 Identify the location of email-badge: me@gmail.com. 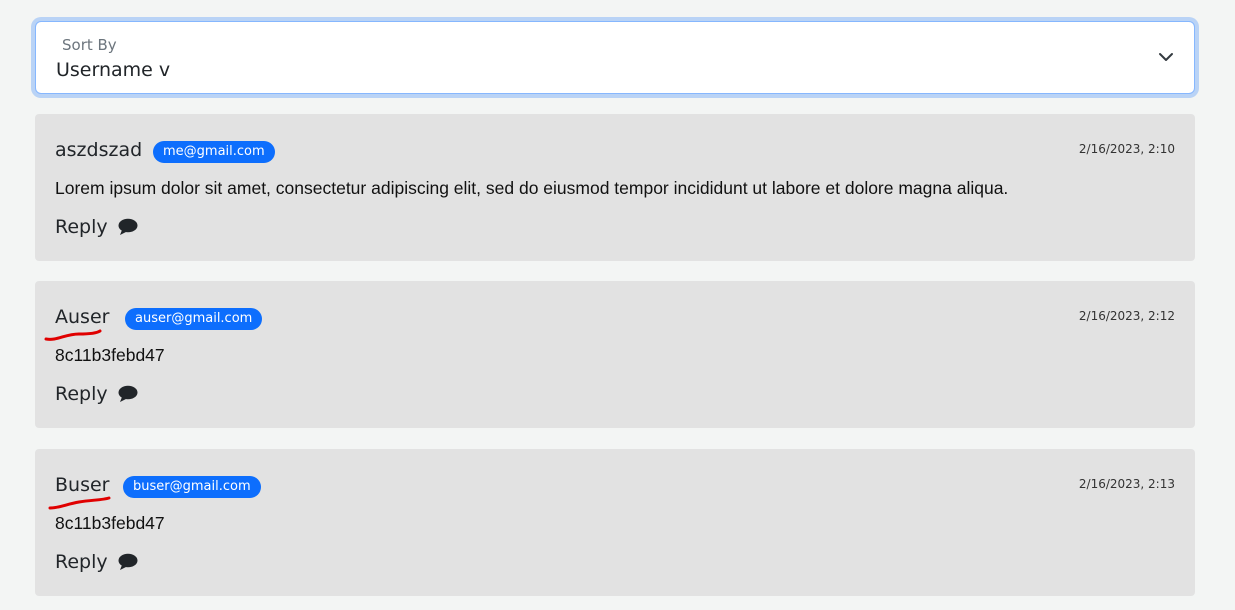
(214, 152).